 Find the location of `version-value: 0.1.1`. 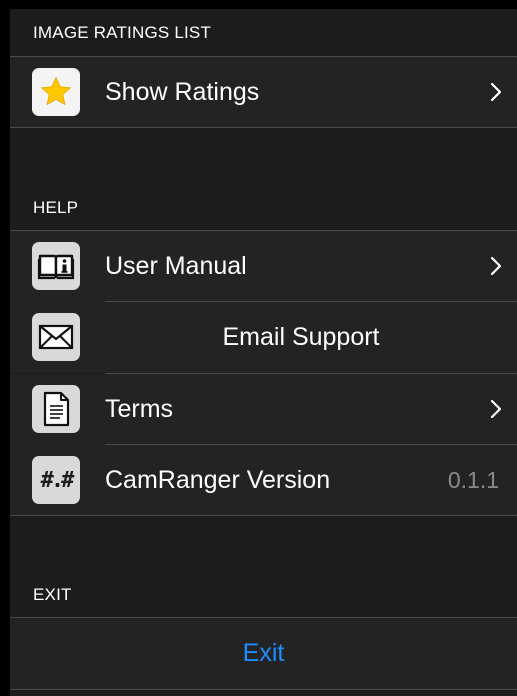

version-value: 0.1.1 is located at coordinates (473, 480).